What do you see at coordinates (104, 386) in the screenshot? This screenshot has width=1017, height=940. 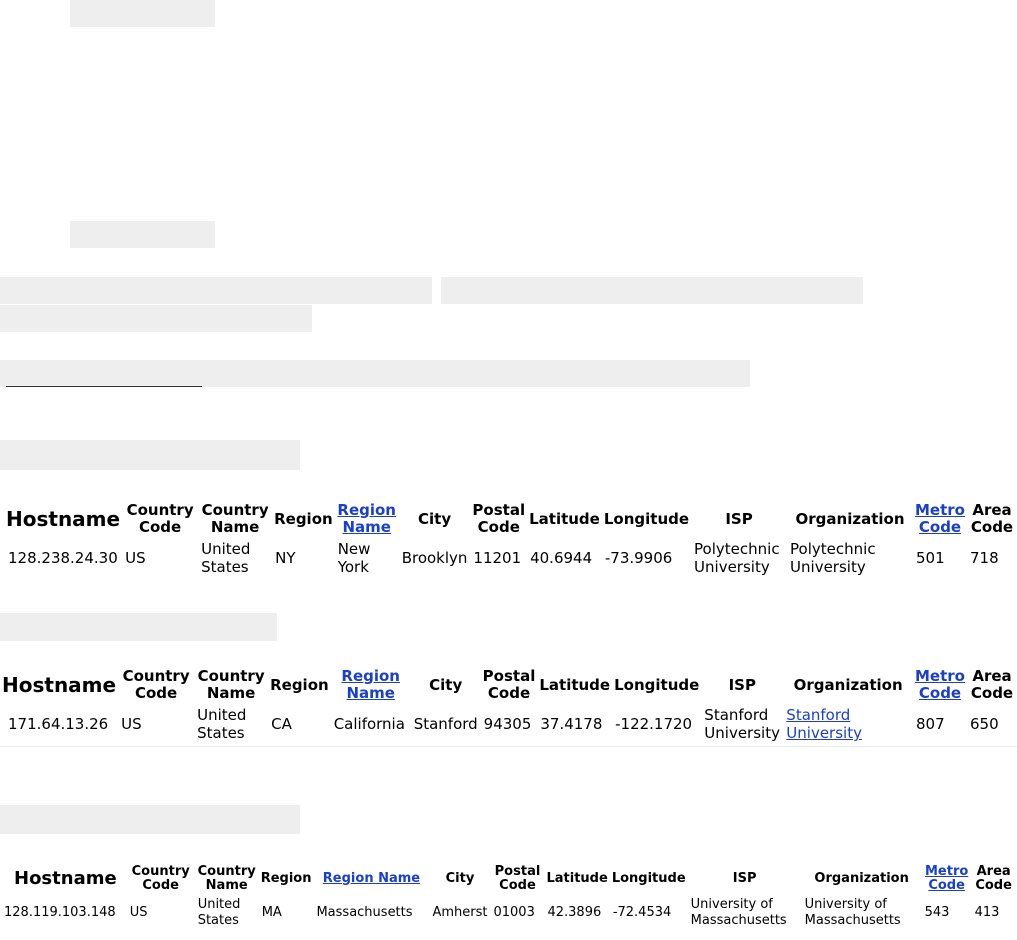 I see `redacted-link-underline` at bounding box center [104, 386].